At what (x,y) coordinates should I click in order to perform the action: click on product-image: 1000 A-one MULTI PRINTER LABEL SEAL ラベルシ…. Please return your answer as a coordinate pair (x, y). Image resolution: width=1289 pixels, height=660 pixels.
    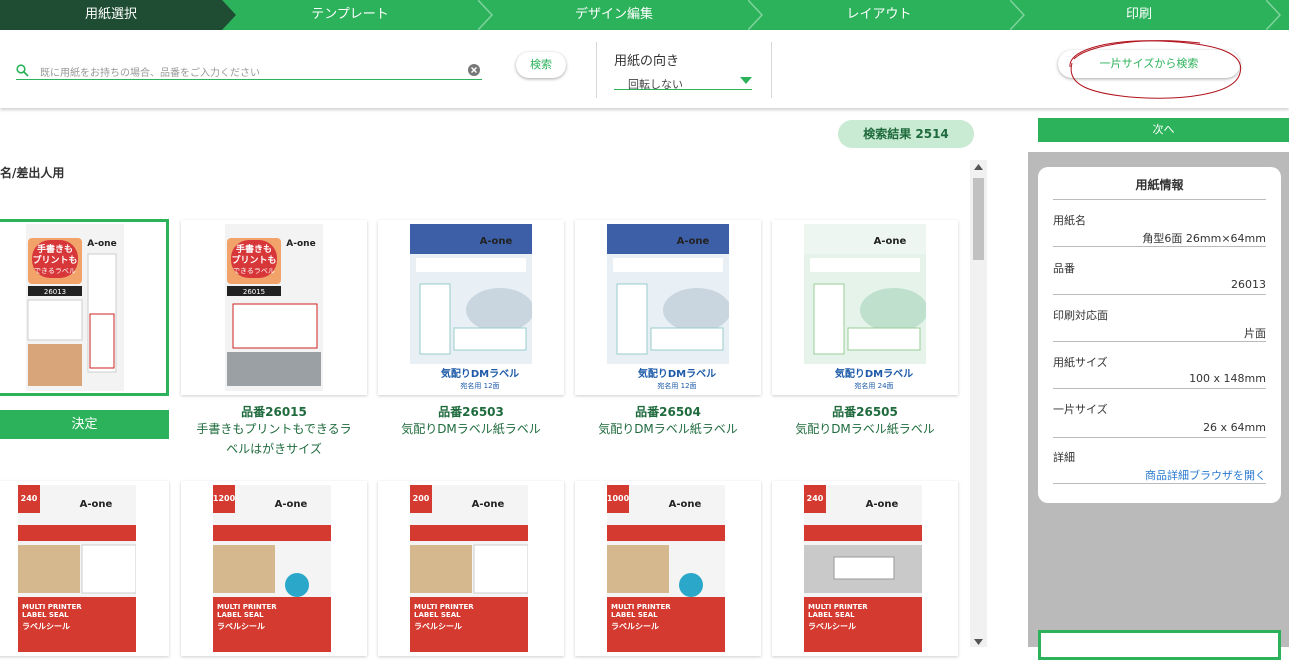
    Looking at the image, I should click on (666, 568).